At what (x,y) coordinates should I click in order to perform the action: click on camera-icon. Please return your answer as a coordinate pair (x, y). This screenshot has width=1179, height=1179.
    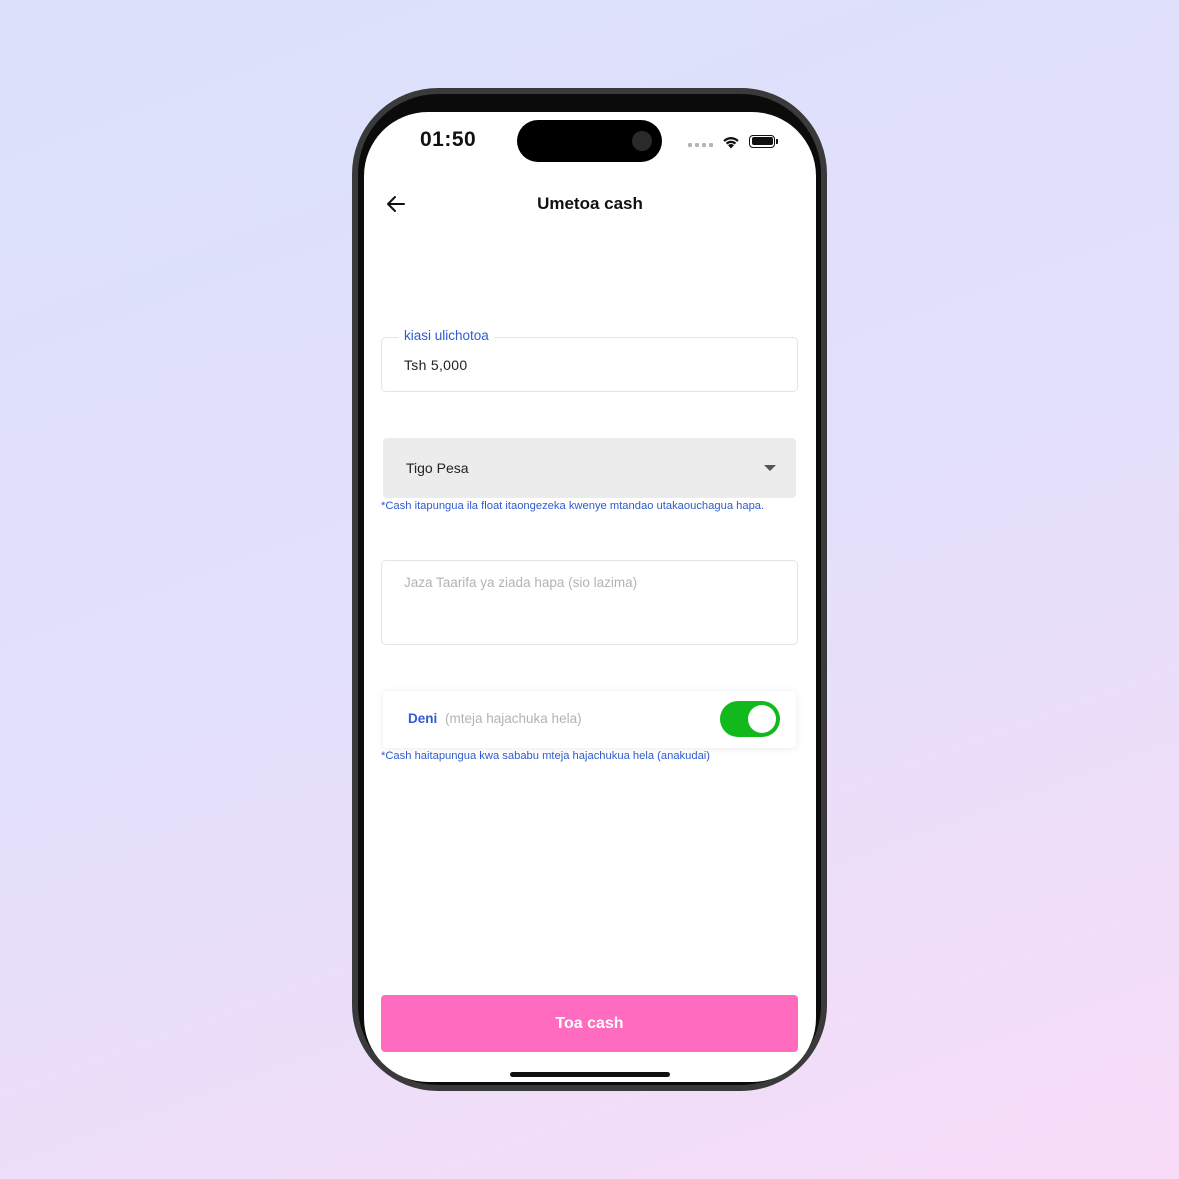
    Looking at the image, I should click on (642, 141).